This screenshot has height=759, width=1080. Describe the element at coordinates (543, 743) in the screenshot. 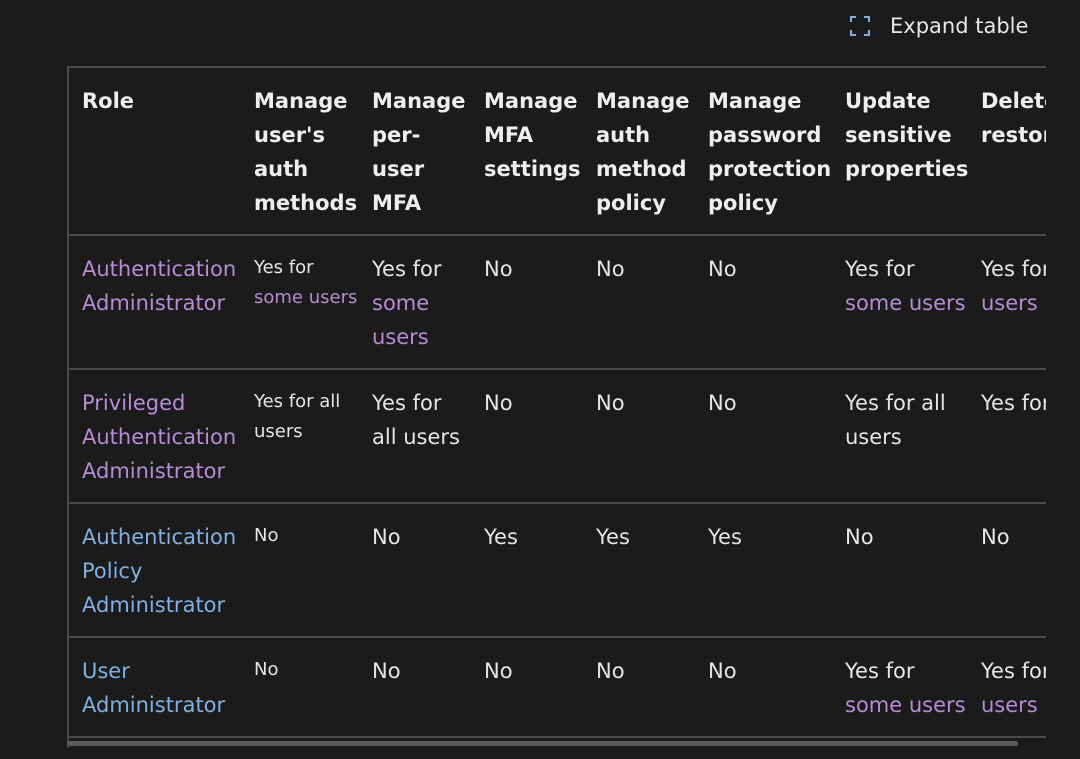

I see `horizontal-scrollbar` at that location.